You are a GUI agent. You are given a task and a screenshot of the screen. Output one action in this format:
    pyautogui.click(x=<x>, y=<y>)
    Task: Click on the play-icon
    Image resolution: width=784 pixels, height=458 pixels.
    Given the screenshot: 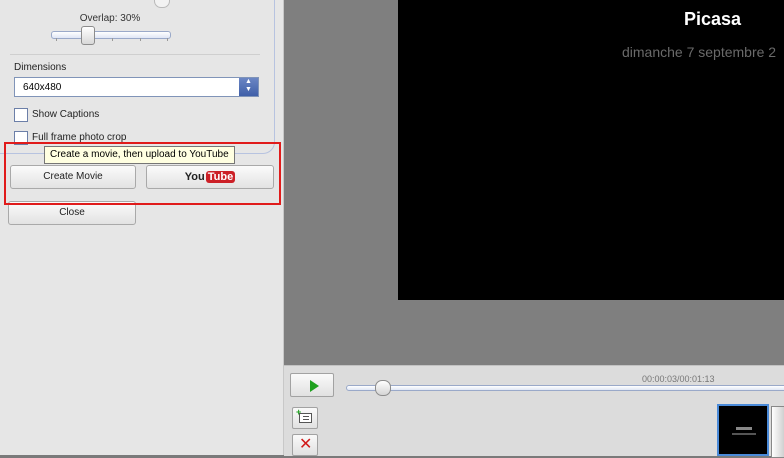 What is the action you would take?
    pyautogui.click(x=314, y=386)
    